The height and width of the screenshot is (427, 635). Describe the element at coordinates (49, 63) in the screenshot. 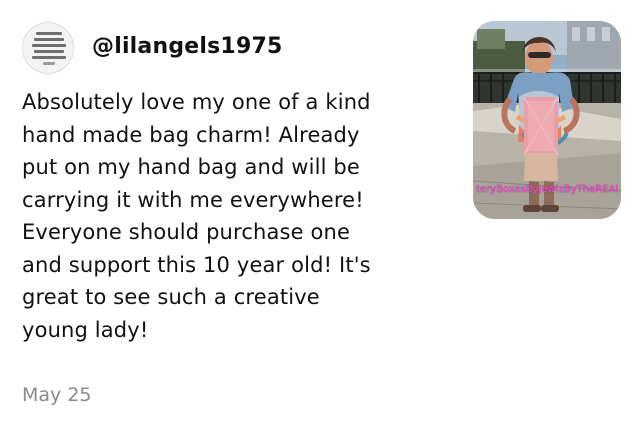

I see `avatar-decoration` at that location.